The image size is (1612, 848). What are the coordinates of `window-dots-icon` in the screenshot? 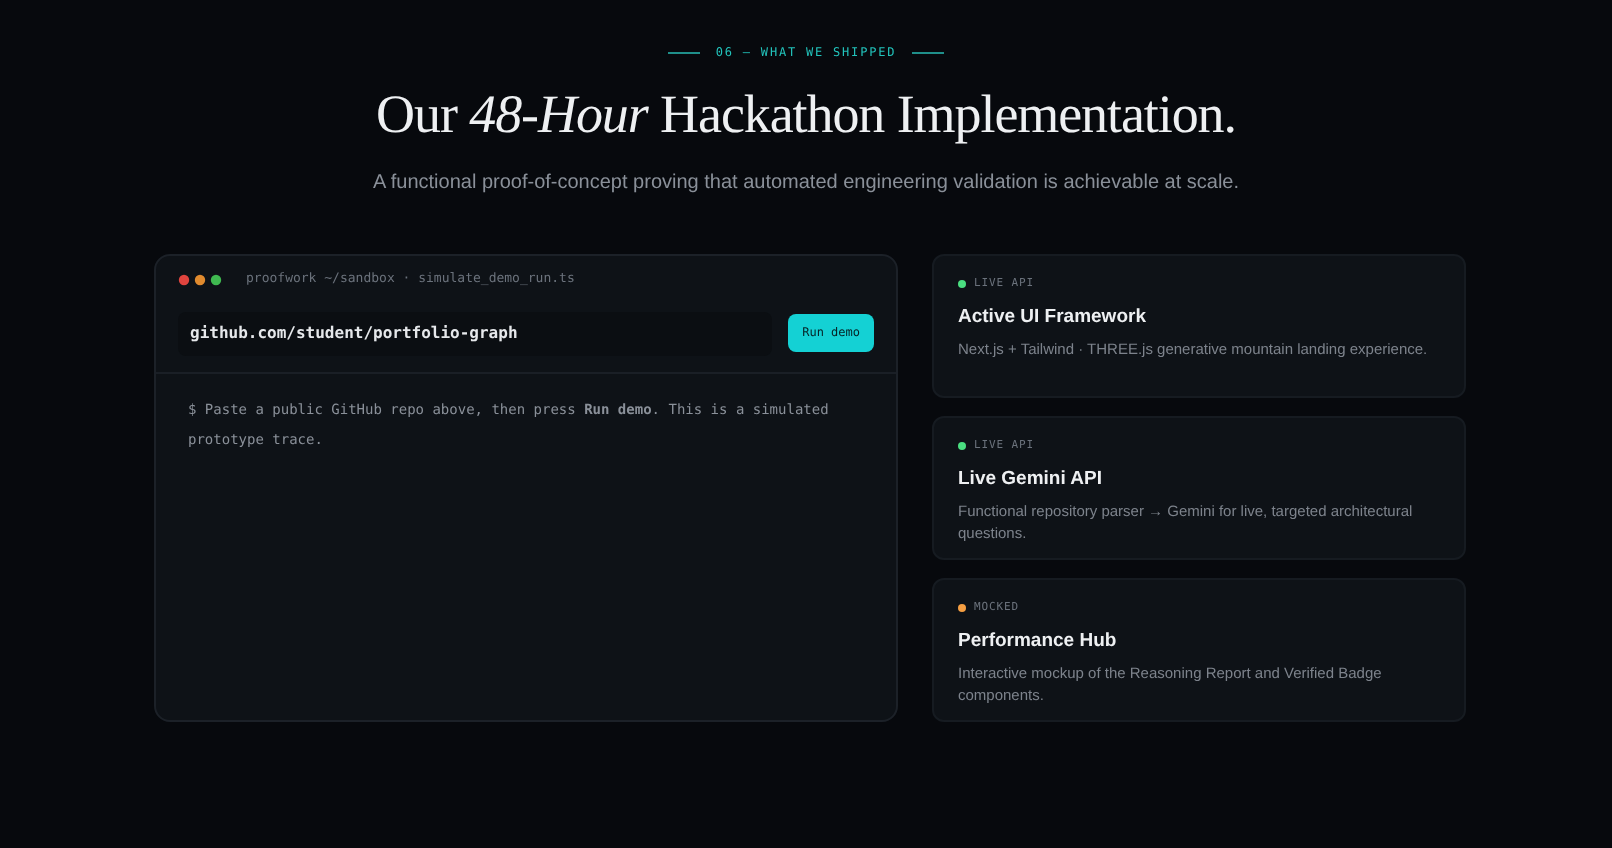 It's located at (200, 279).